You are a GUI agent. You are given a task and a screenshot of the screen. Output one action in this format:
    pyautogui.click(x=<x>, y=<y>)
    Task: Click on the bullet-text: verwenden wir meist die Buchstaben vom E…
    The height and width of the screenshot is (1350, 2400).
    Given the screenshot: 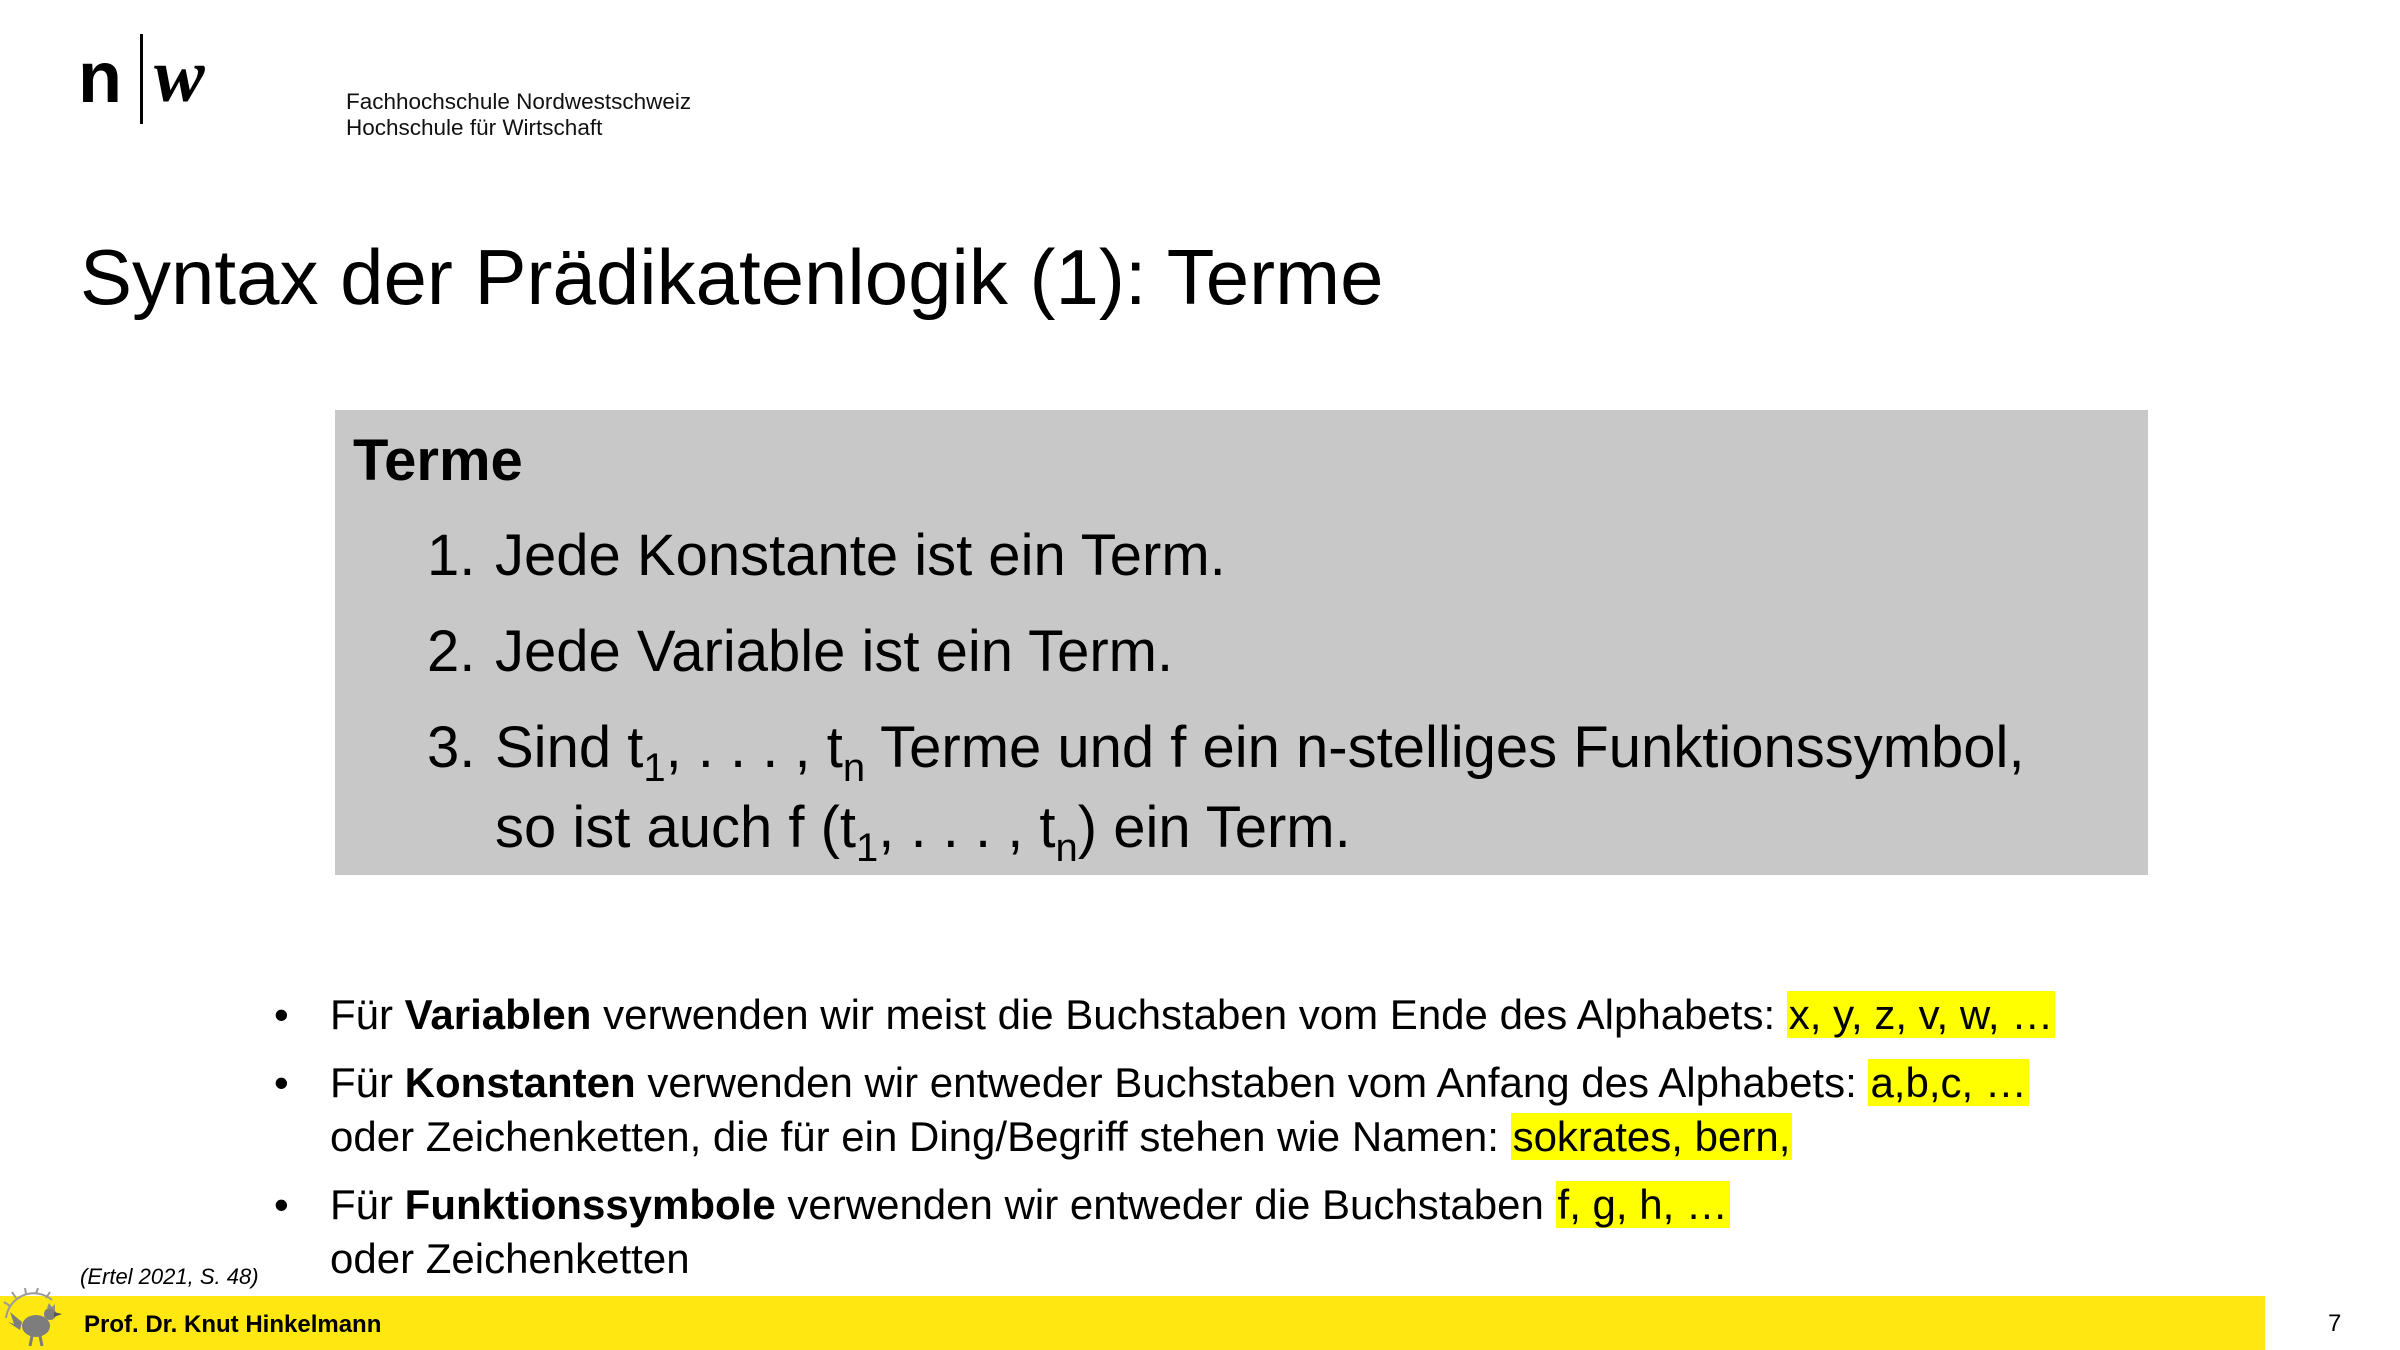 What is the action you would take?
    pyautogui.click(x=1189, y=1014)
    